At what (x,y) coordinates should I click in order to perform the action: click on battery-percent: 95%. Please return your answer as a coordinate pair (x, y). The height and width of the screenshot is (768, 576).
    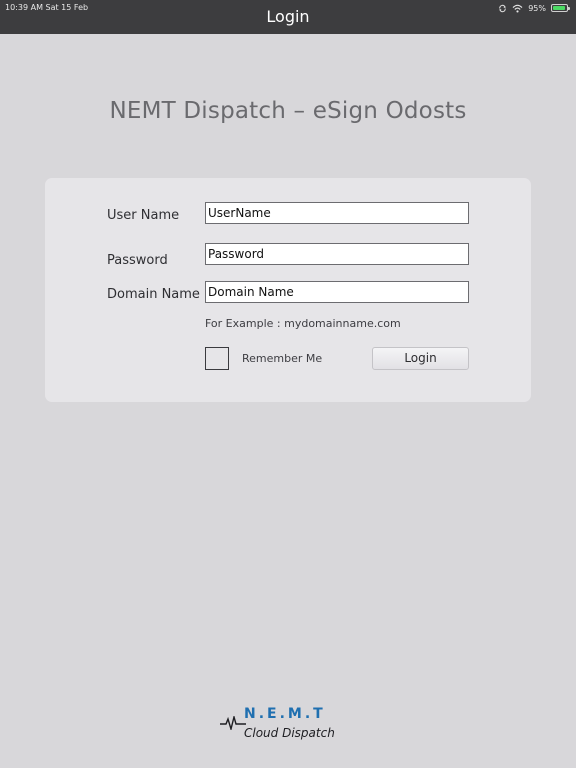
    Looking at the image, I should click on (537, 8).